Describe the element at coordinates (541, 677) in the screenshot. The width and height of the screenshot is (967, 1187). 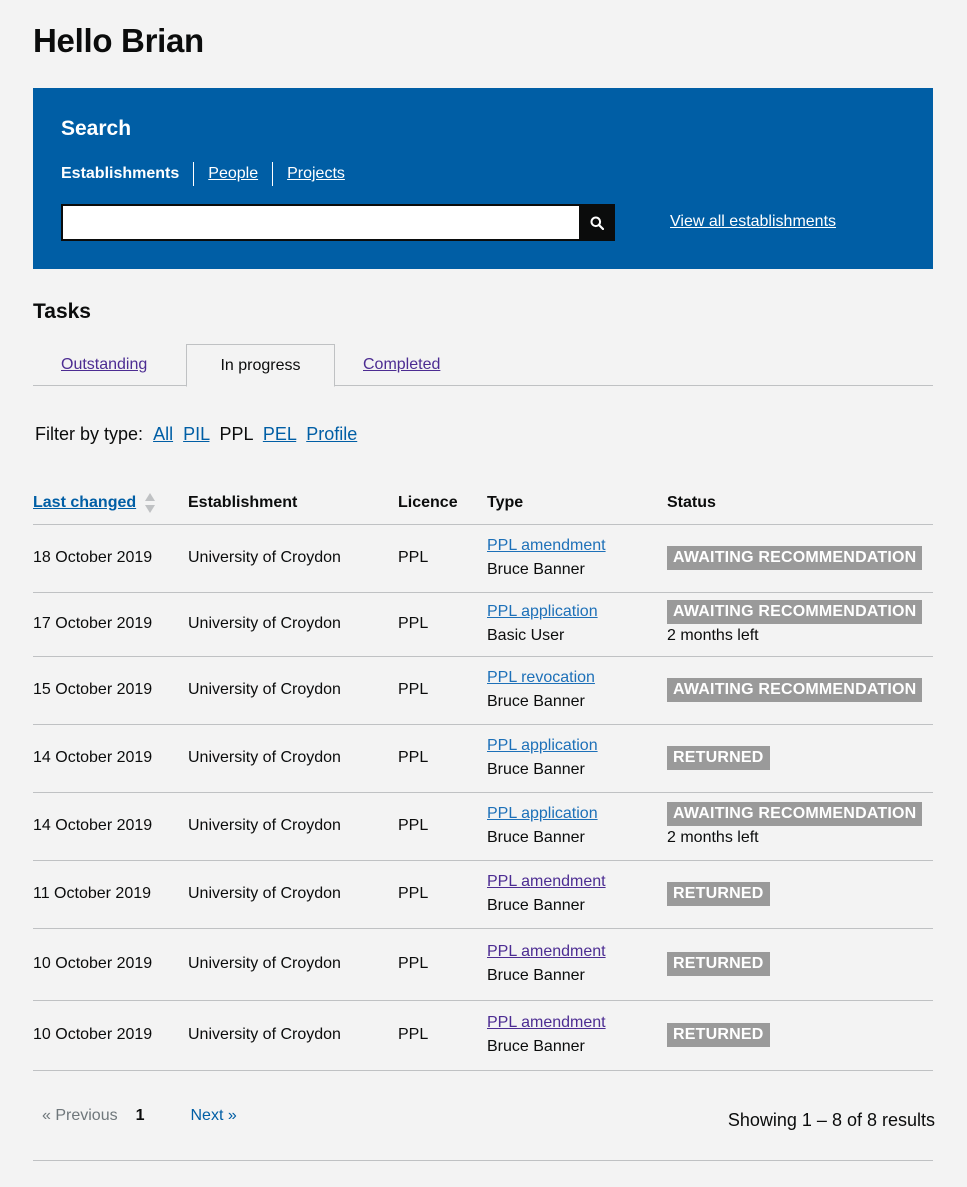
I see `task-type-link: PPL revocation` at that location.